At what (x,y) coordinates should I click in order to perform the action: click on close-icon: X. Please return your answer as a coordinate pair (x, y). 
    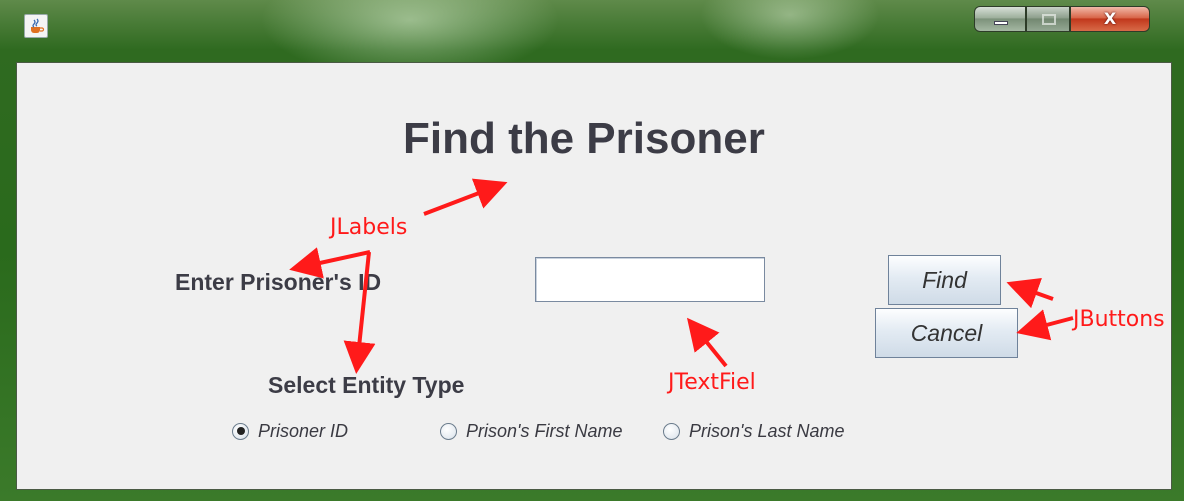
    Looking at the image, I should click on (1110, 18).